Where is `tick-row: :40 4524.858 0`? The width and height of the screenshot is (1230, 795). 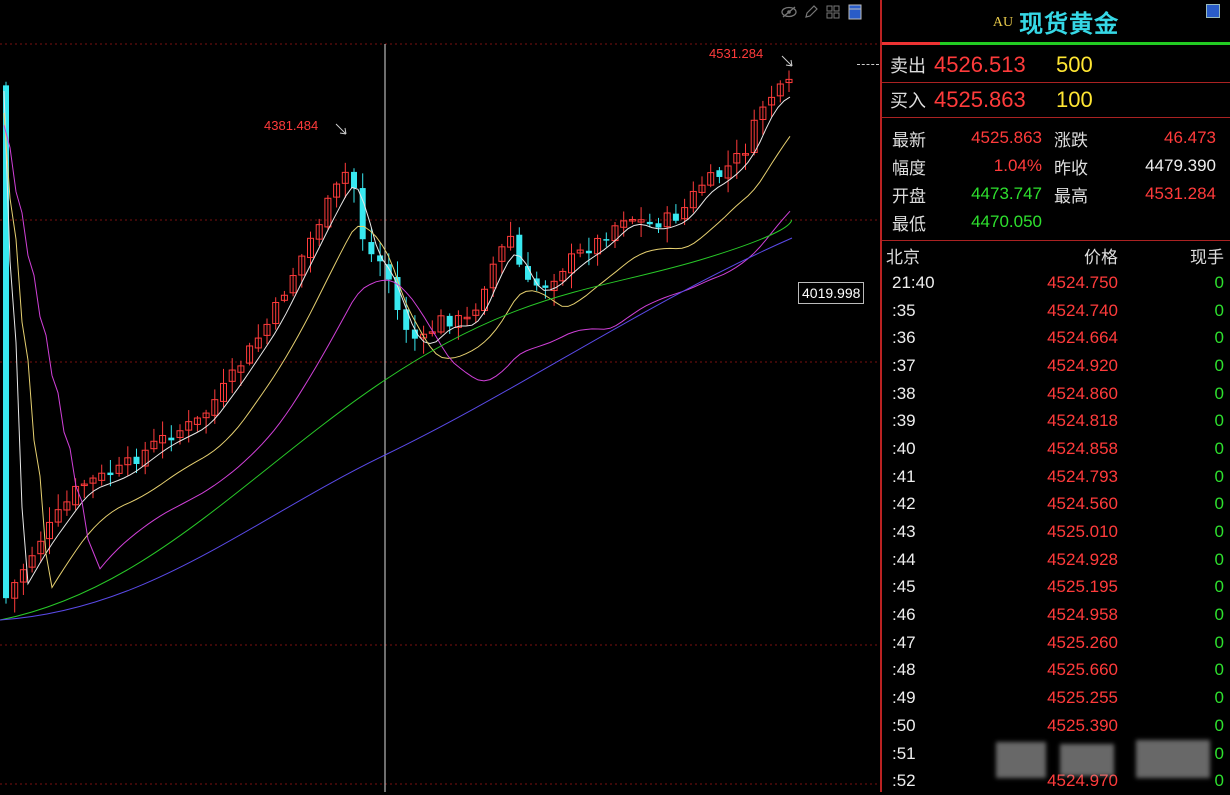
tick-row: :40 4524.858 0 is located at coordinates (1056, 449).